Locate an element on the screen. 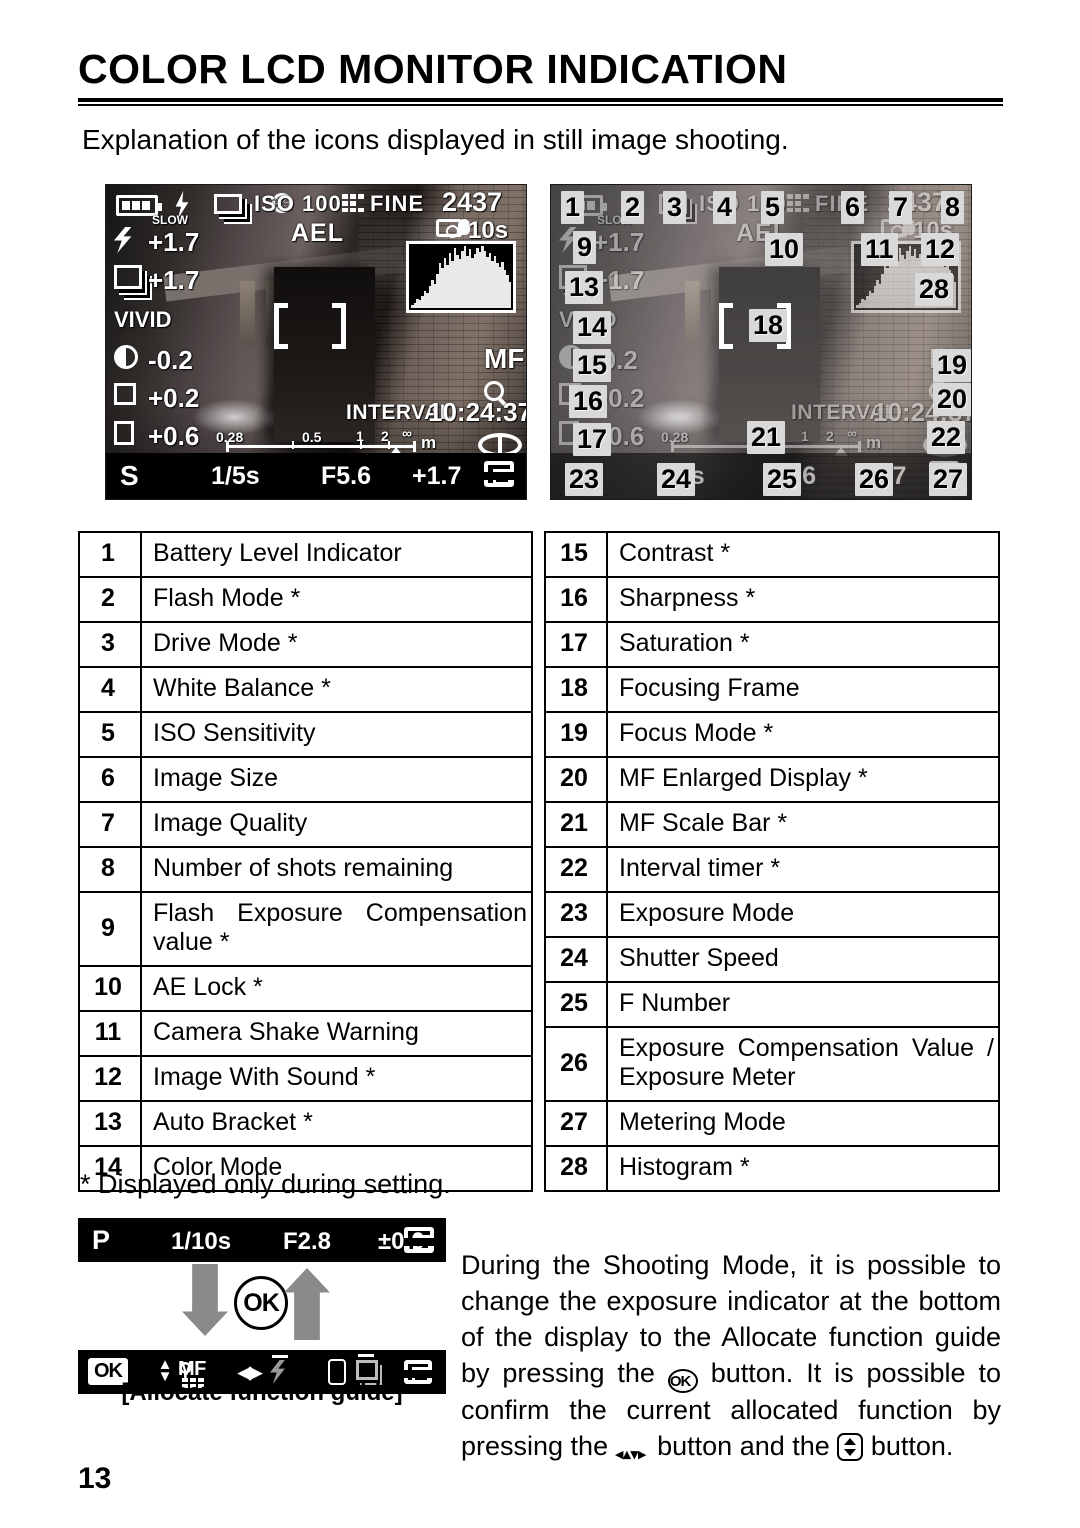  auto-bracket-value: +1.7 is located at coordinates (174, 280).